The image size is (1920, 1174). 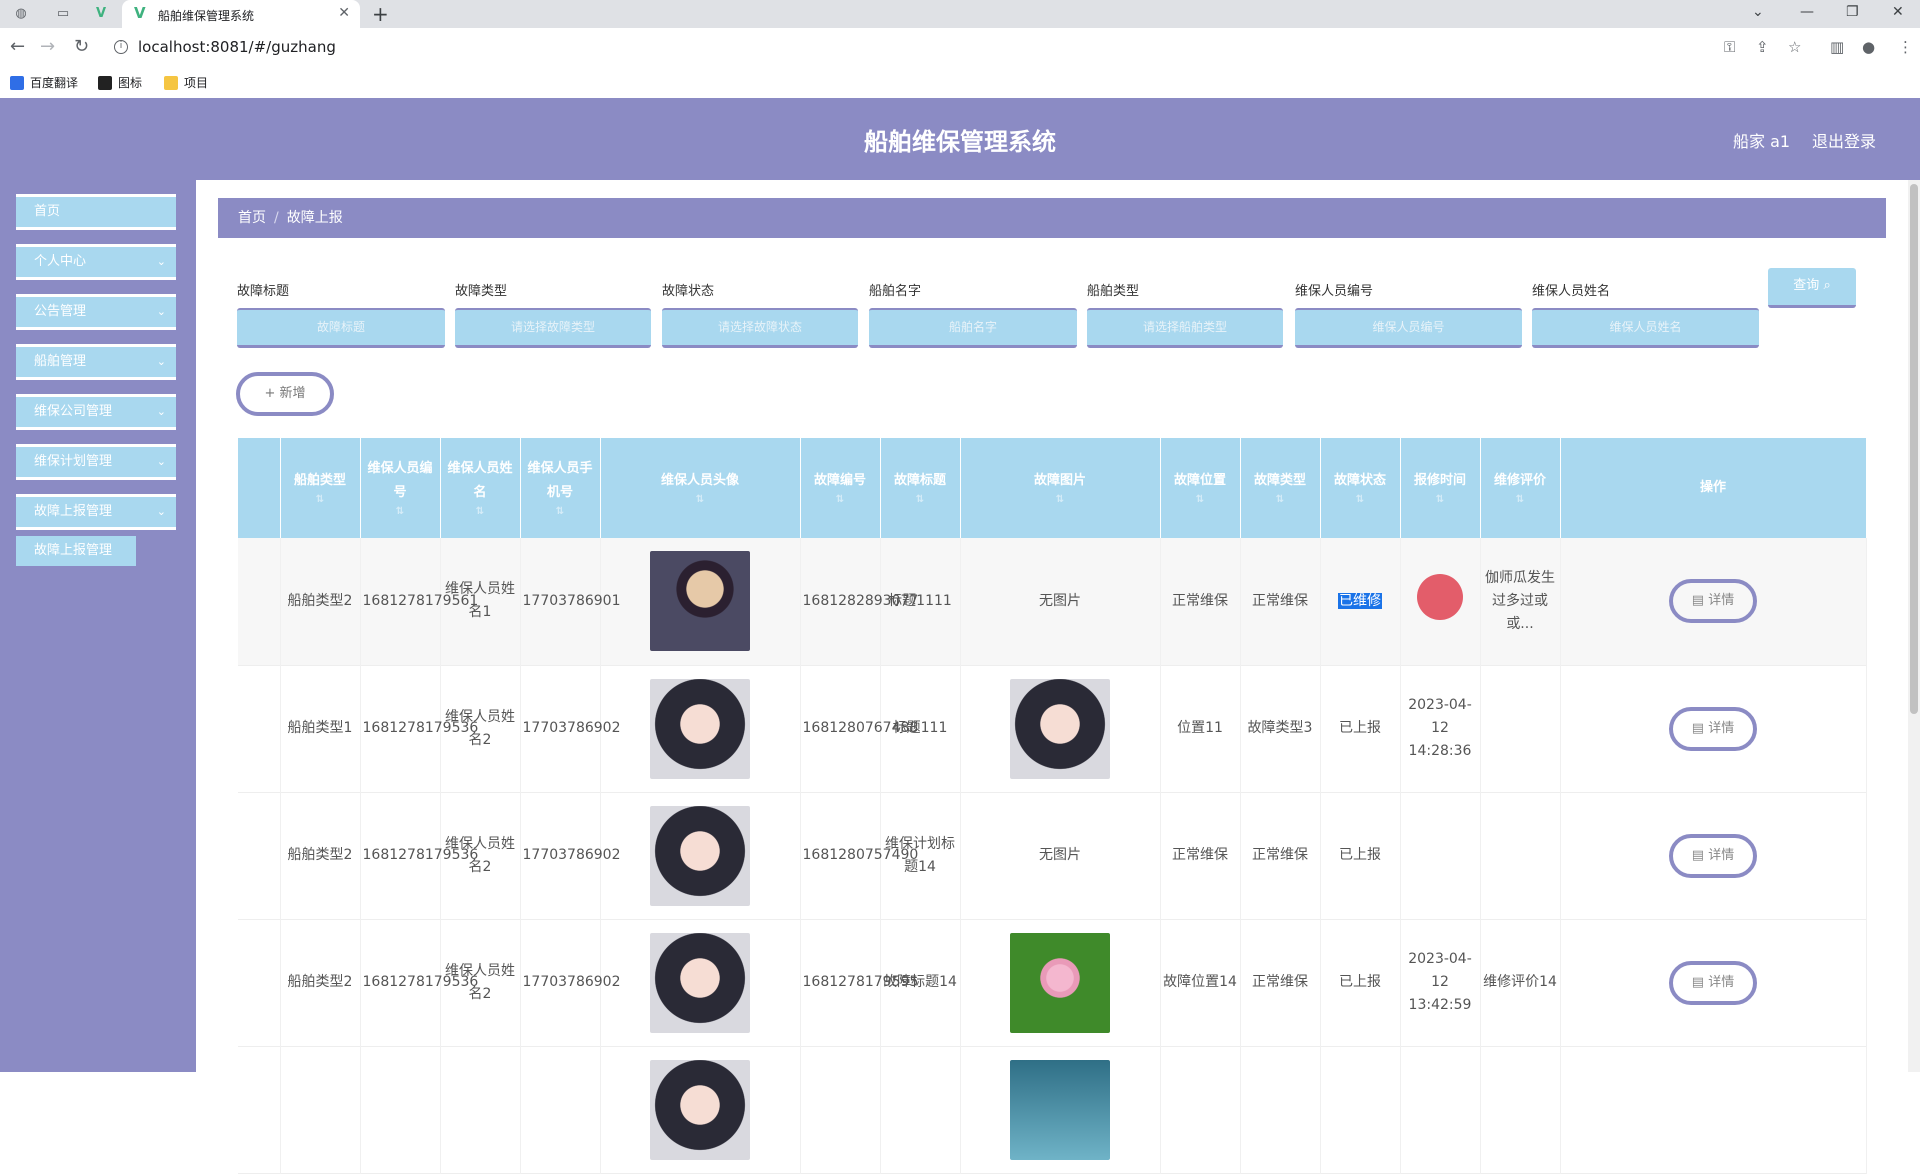 I want to click on table-header: 故障编号 ⇅, so click(x=840, y=488).